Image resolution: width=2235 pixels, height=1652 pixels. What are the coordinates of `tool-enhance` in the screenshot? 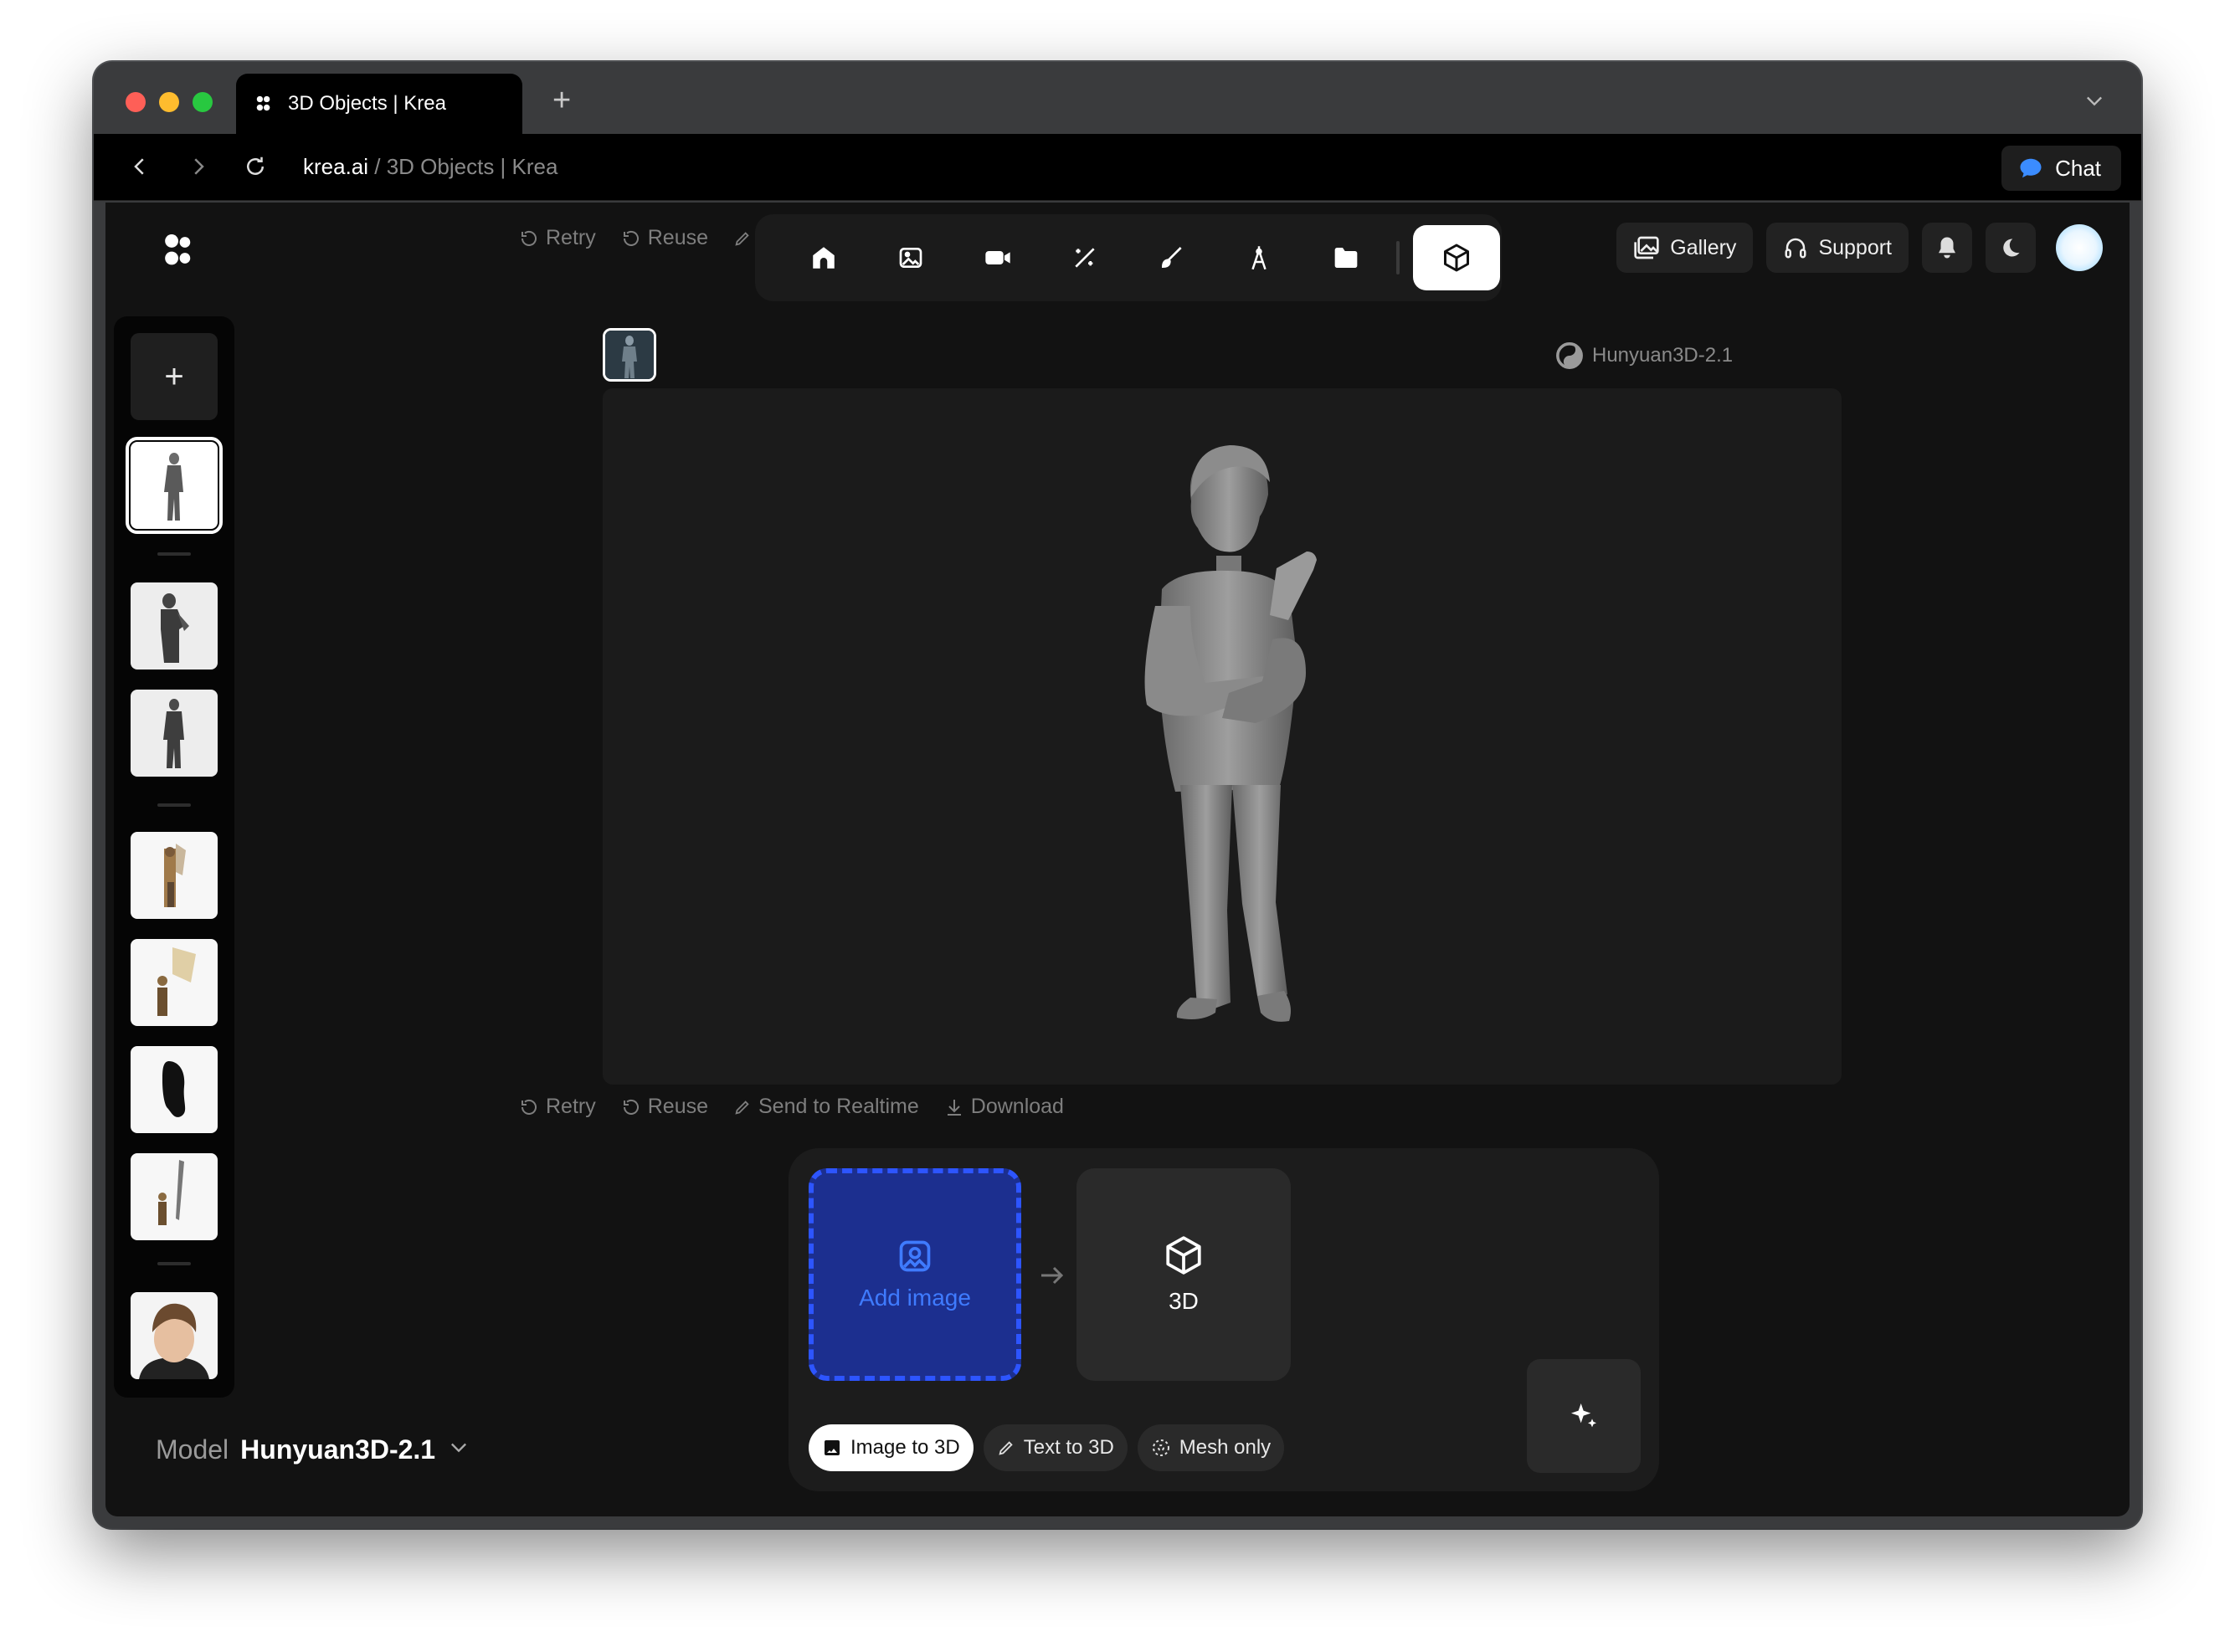 It's located at (1085, 257).